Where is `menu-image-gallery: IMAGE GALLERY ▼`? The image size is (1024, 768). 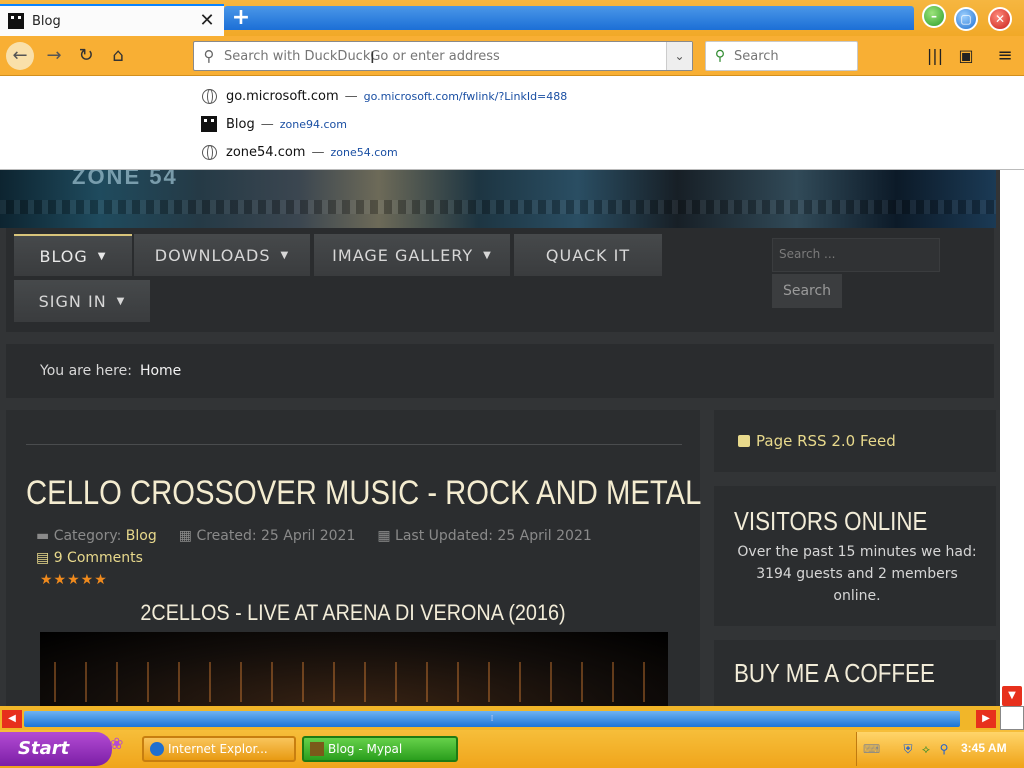
menu-image-gallery: IMAGE GALLERY ▼ is located at coordinates (412, 255).